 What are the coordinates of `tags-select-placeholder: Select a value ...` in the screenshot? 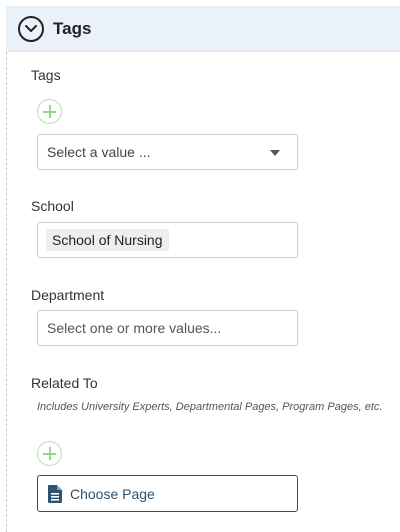 It's located at (99, 152).